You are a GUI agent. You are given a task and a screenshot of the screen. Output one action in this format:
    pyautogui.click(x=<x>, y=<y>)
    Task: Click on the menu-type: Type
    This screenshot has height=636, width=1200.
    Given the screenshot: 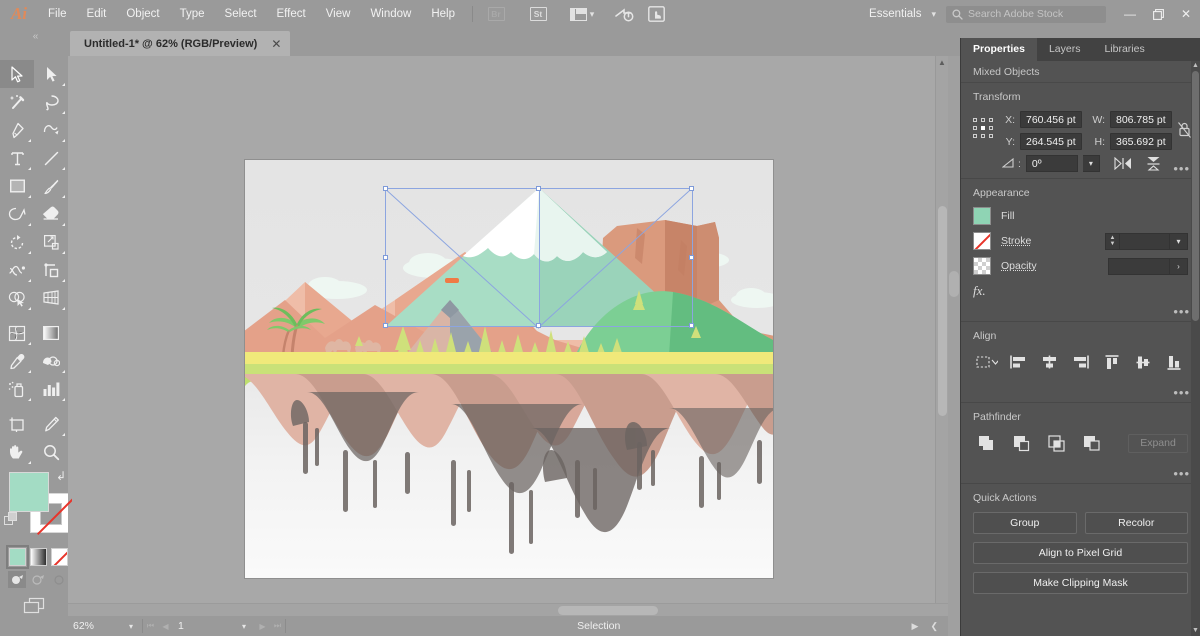 What is the action you would take?
    pyautogui.click(x=192, y=14)
    